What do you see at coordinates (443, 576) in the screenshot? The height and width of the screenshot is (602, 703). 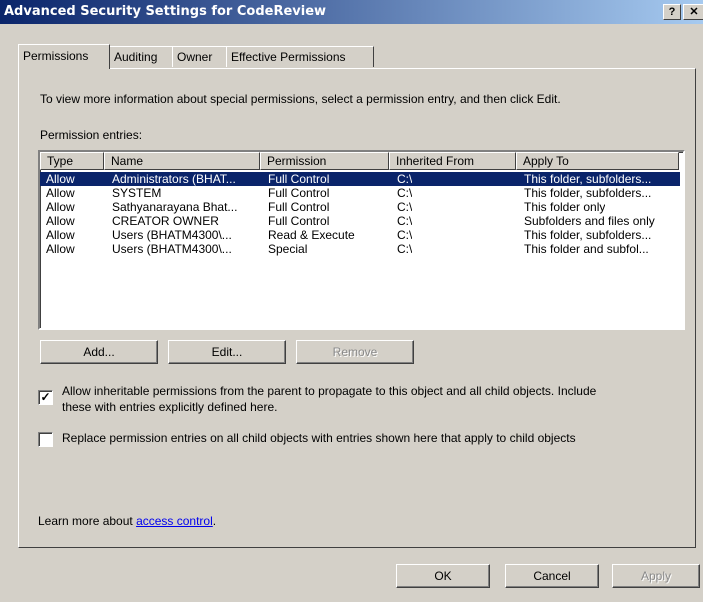 I see `ok-button: OK` at bounding box center [443, 576].